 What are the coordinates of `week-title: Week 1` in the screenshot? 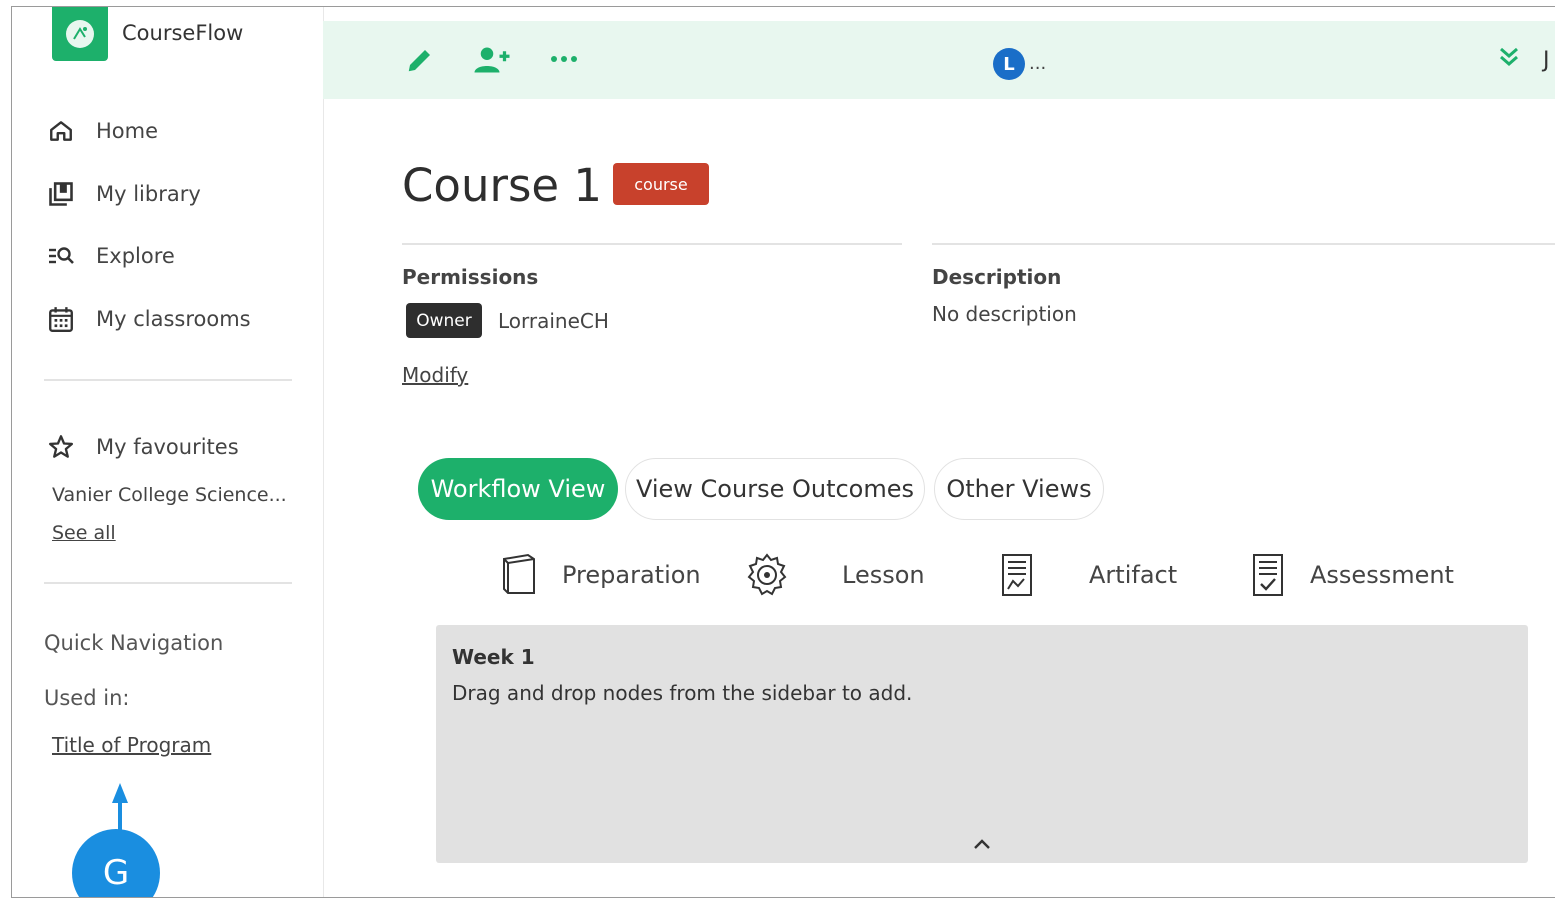 It's located at (493, 657).